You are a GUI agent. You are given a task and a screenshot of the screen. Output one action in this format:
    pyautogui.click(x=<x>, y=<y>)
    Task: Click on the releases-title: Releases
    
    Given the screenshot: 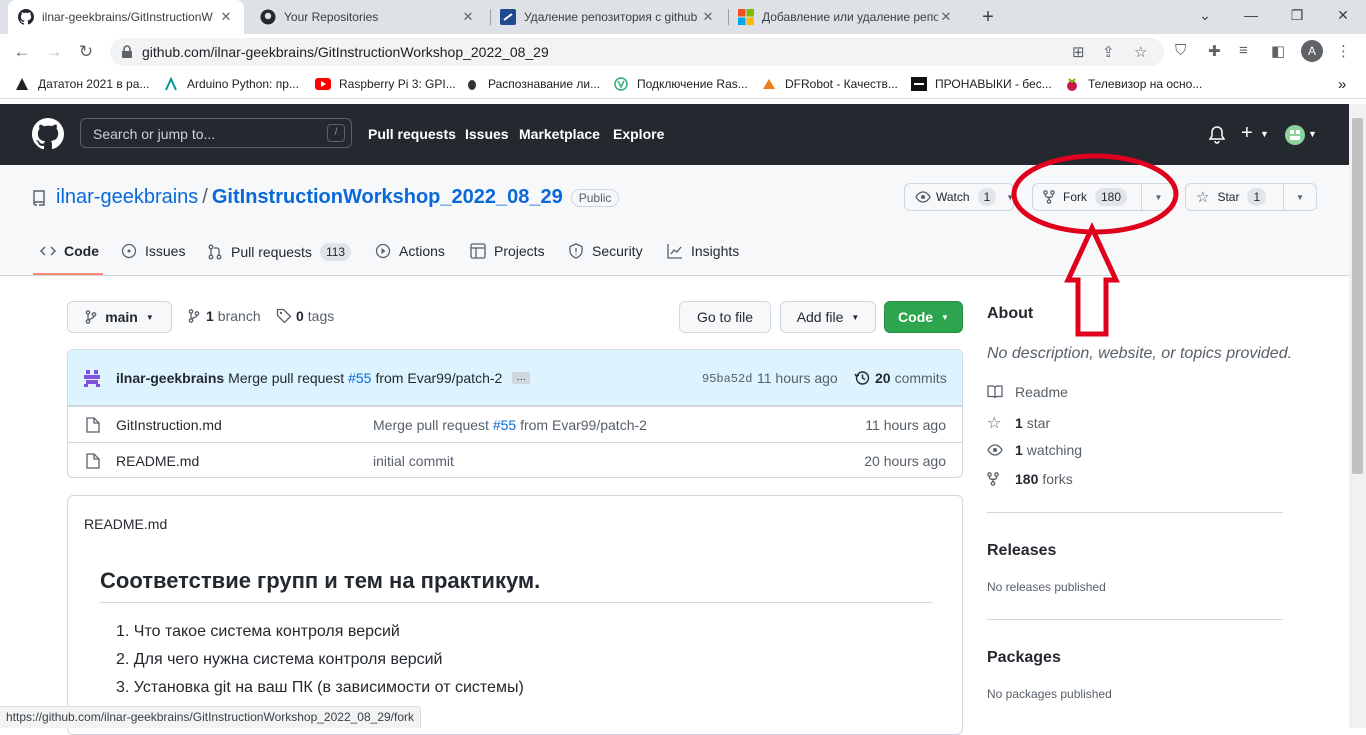 What is the action you would take?
    pyautogui.click(x=1021, y=551)
    